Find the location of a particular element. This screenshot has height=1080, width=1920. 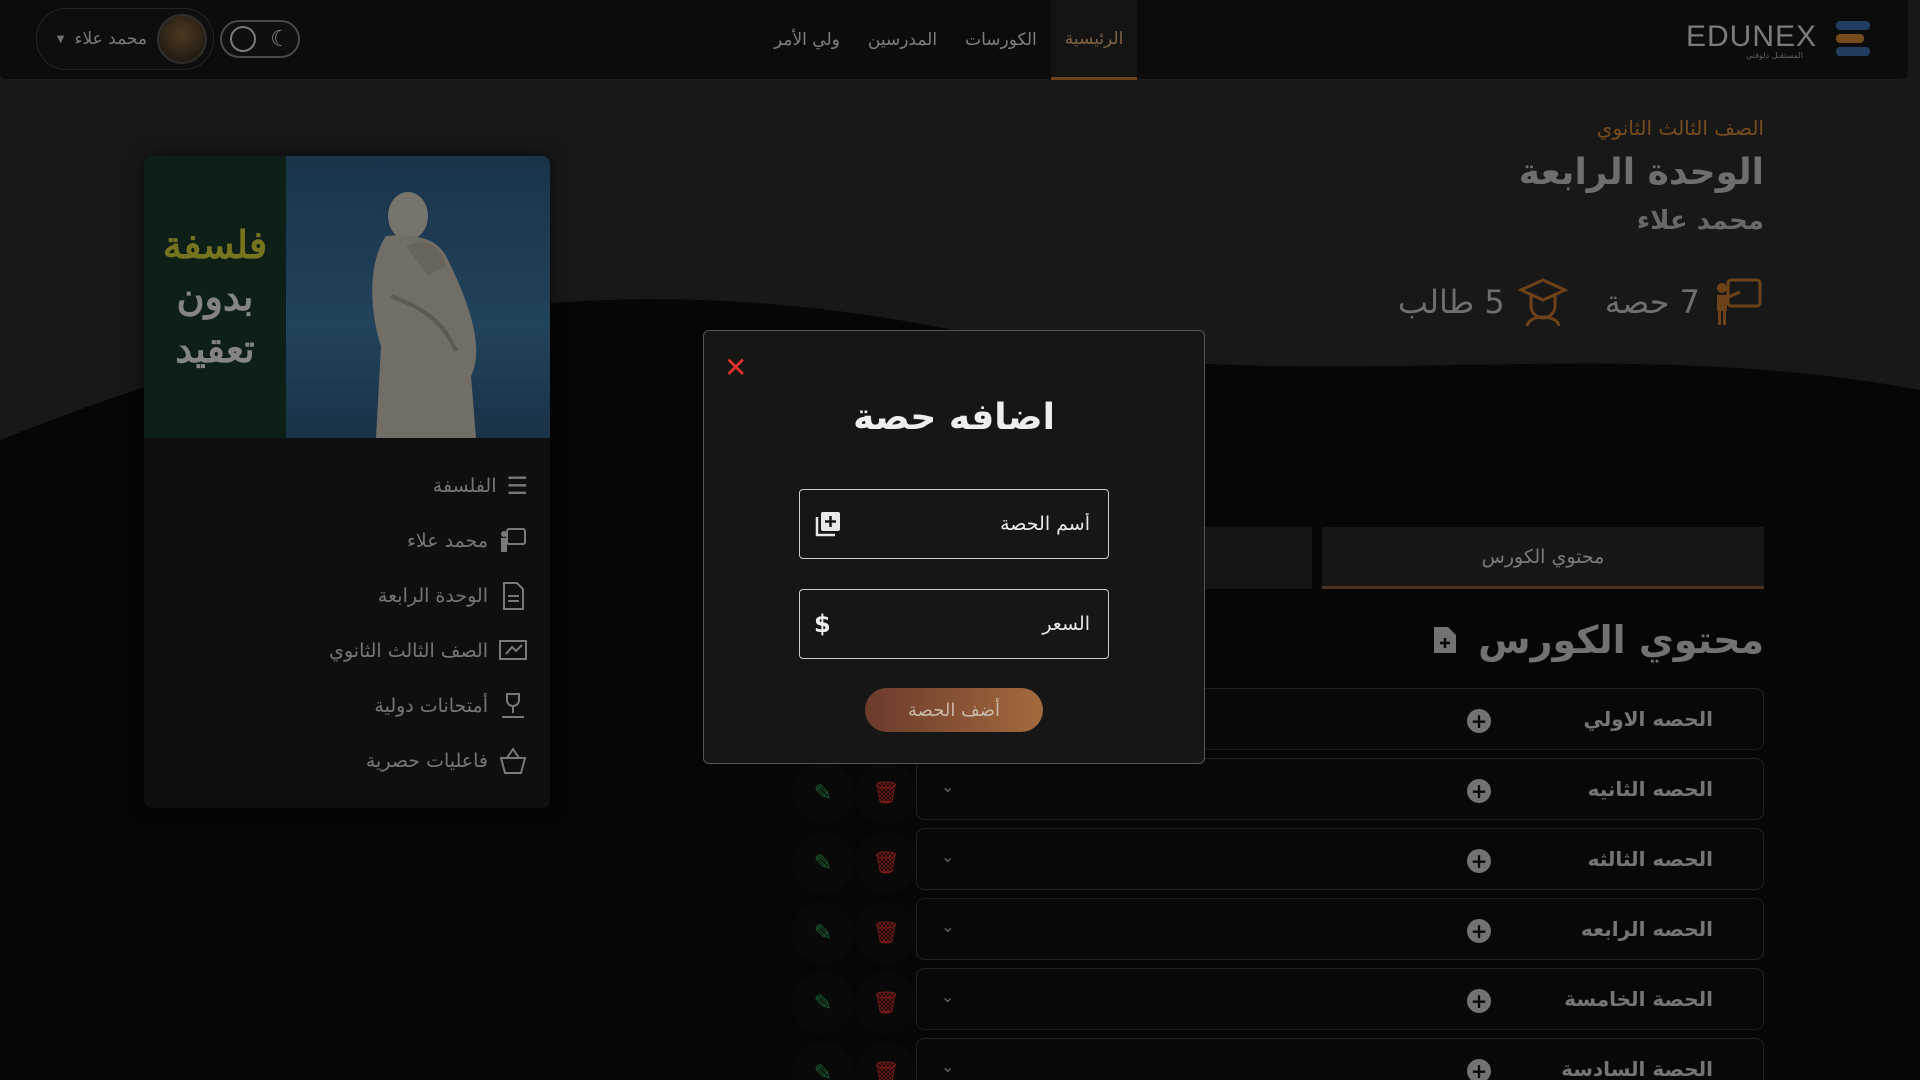

modal-title: اضافه حصة is located at coordinates (954, 417).